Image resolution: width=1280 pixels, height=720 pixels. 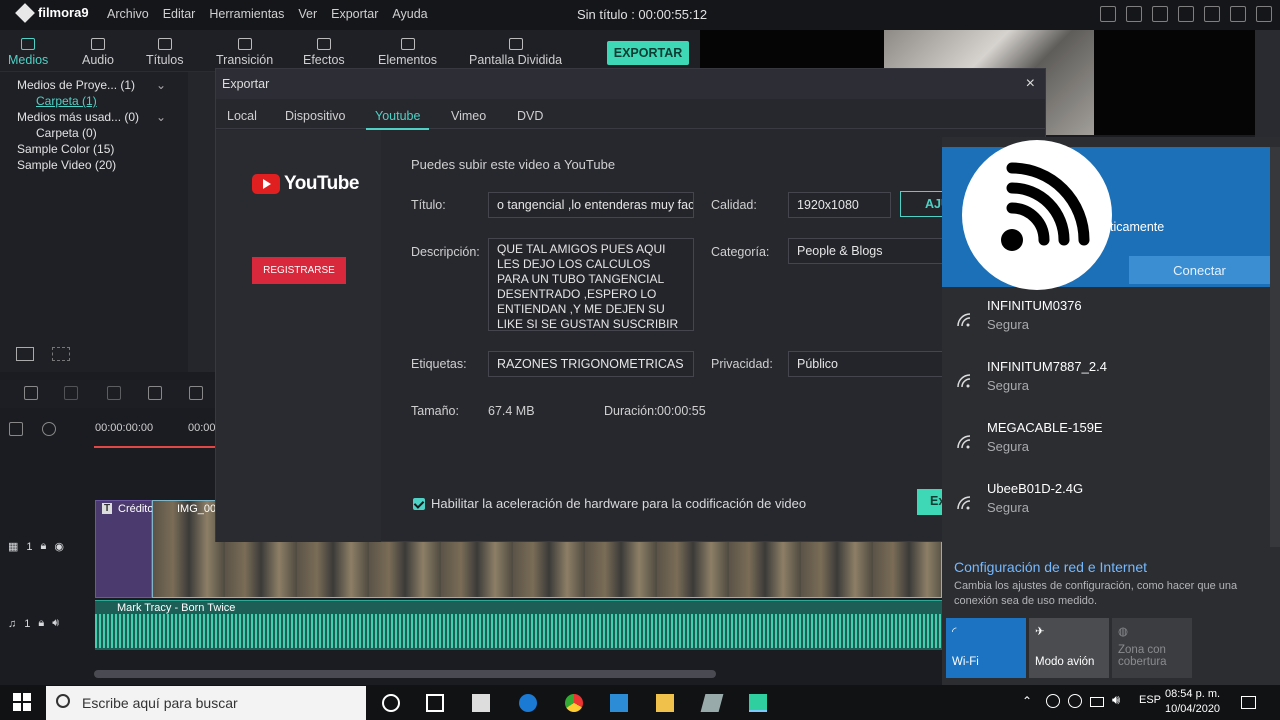 What do you see at coordinates (1069, 648) in the screenshot?
I see `tile-airplane-mode: ✈ Modo avión` at bounding box center [1069, 648].